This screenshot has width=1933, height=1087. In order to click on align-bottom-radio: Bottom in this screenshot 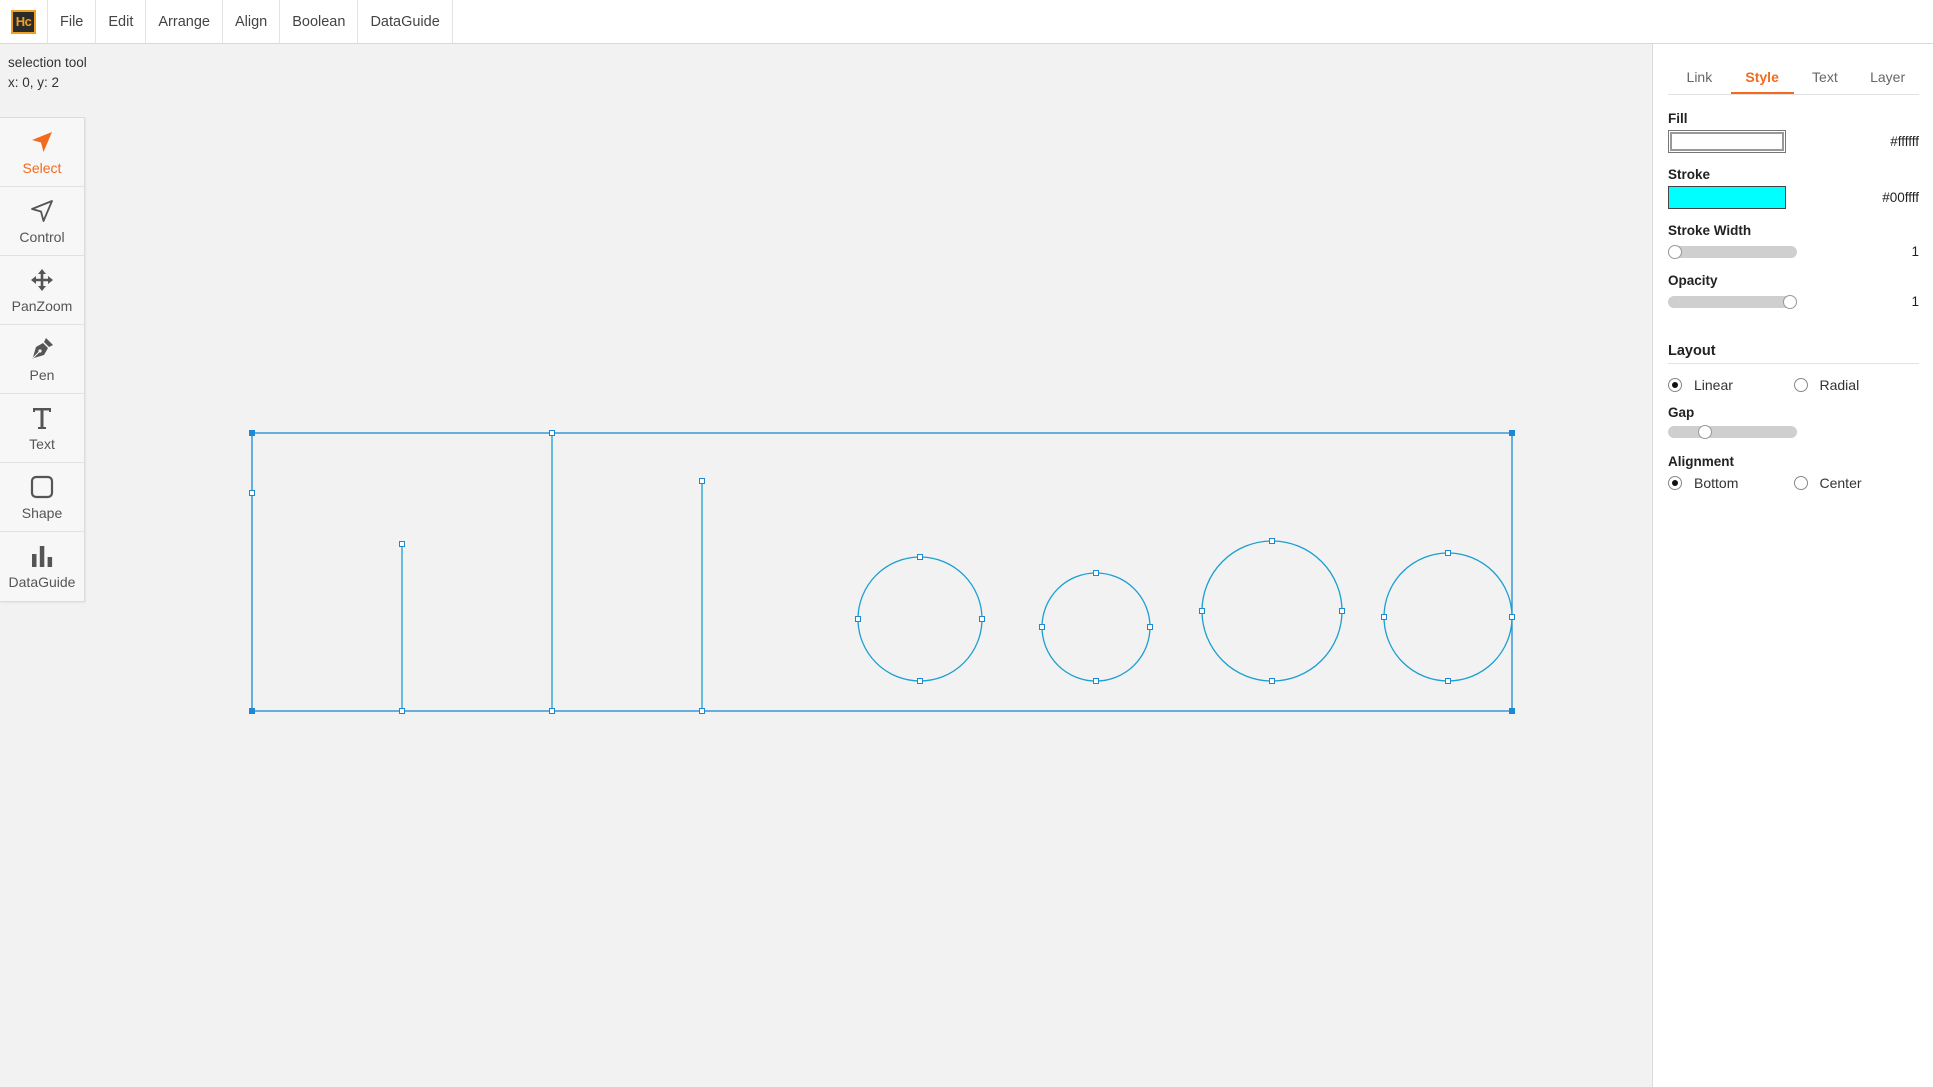, I will do `click(1731, 483)`.